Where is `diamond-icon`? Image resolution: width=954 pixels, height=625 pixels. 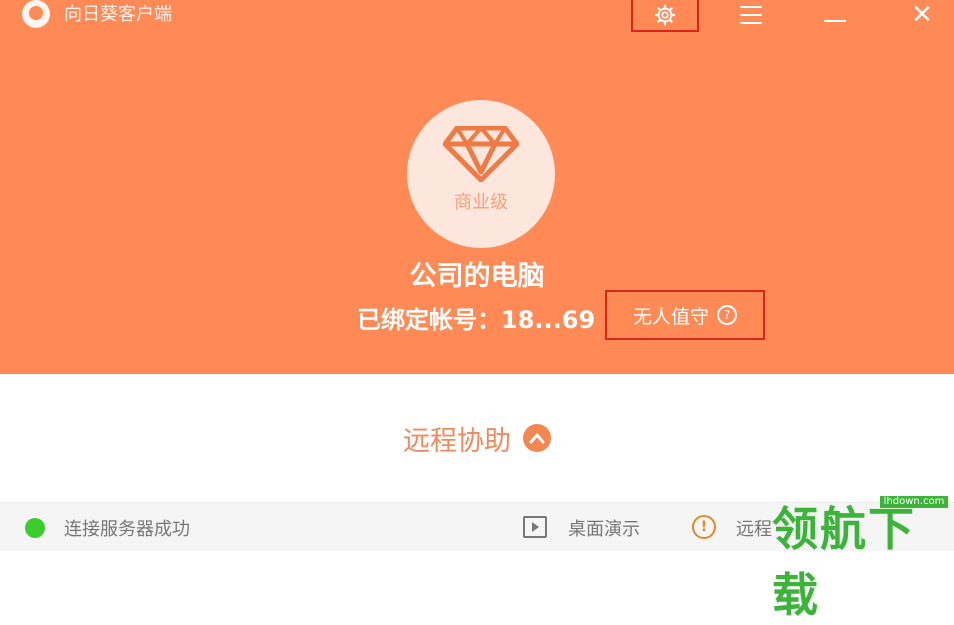 diamond-icon is located at coordinates (481, 154).